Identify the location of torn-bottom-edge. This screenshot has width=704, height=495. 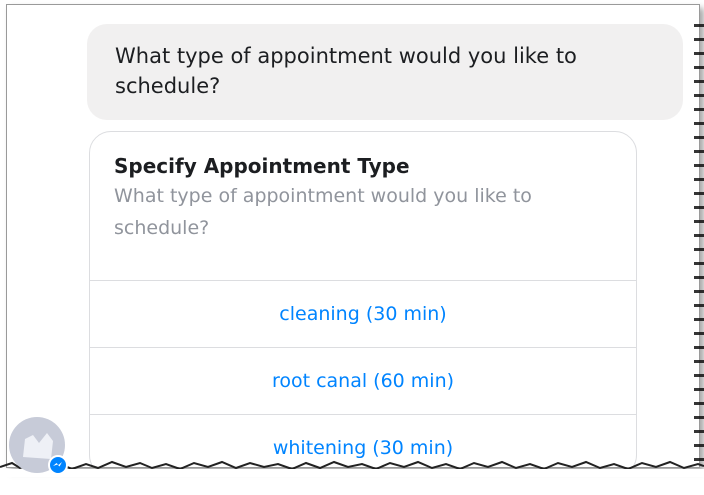
(352, 468).